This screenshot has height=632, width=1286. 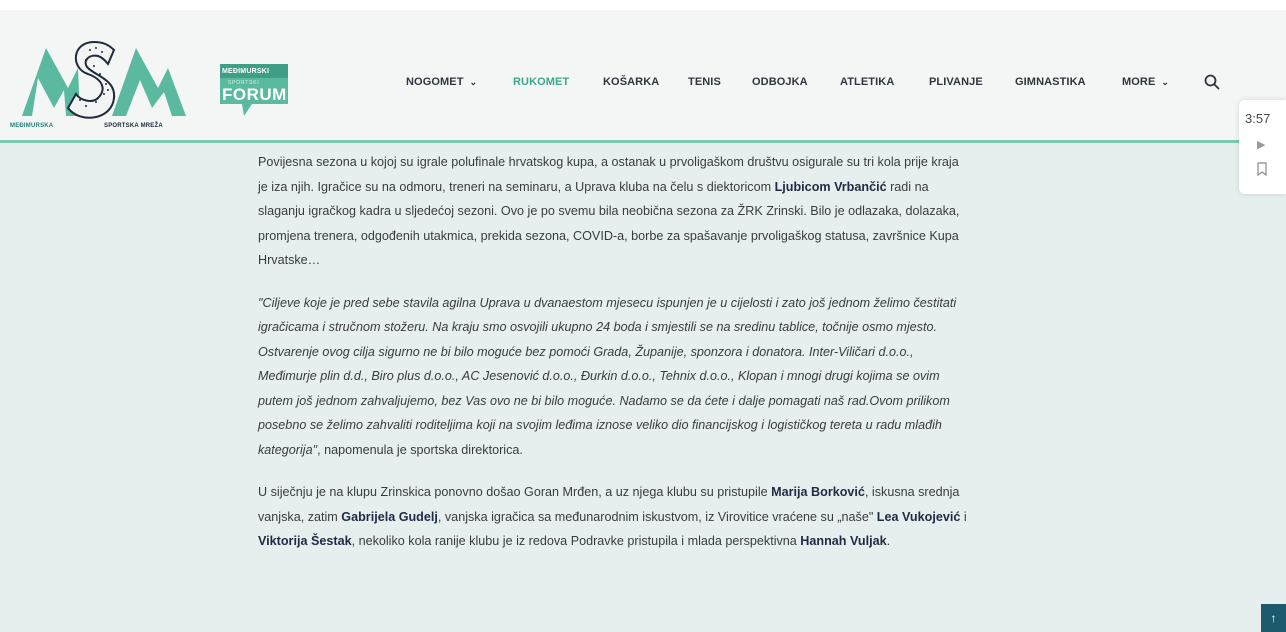 What do you see at coordinates (133, 126) in the screenshot?
I see `logo-text-sportska-mreza: SPORTSKA MREŽA` at bounding box center [133, 126].